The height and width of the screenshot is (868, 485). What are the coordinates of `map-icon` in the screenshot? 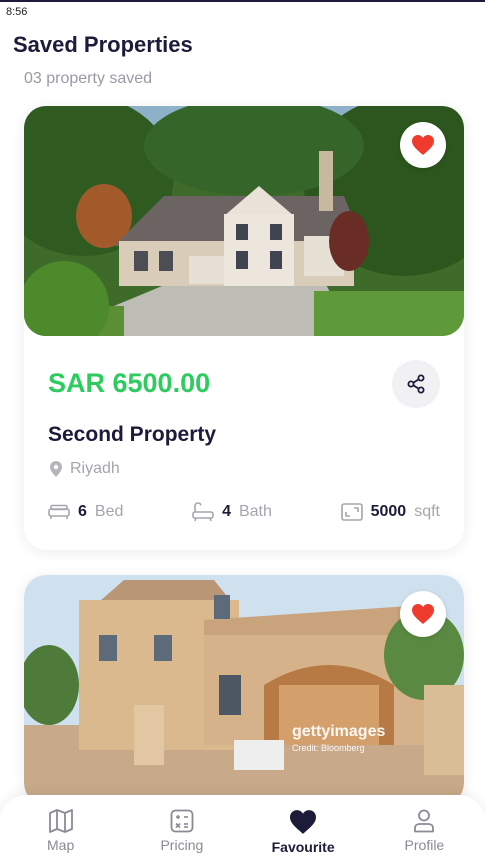 It's located at (60, 821).